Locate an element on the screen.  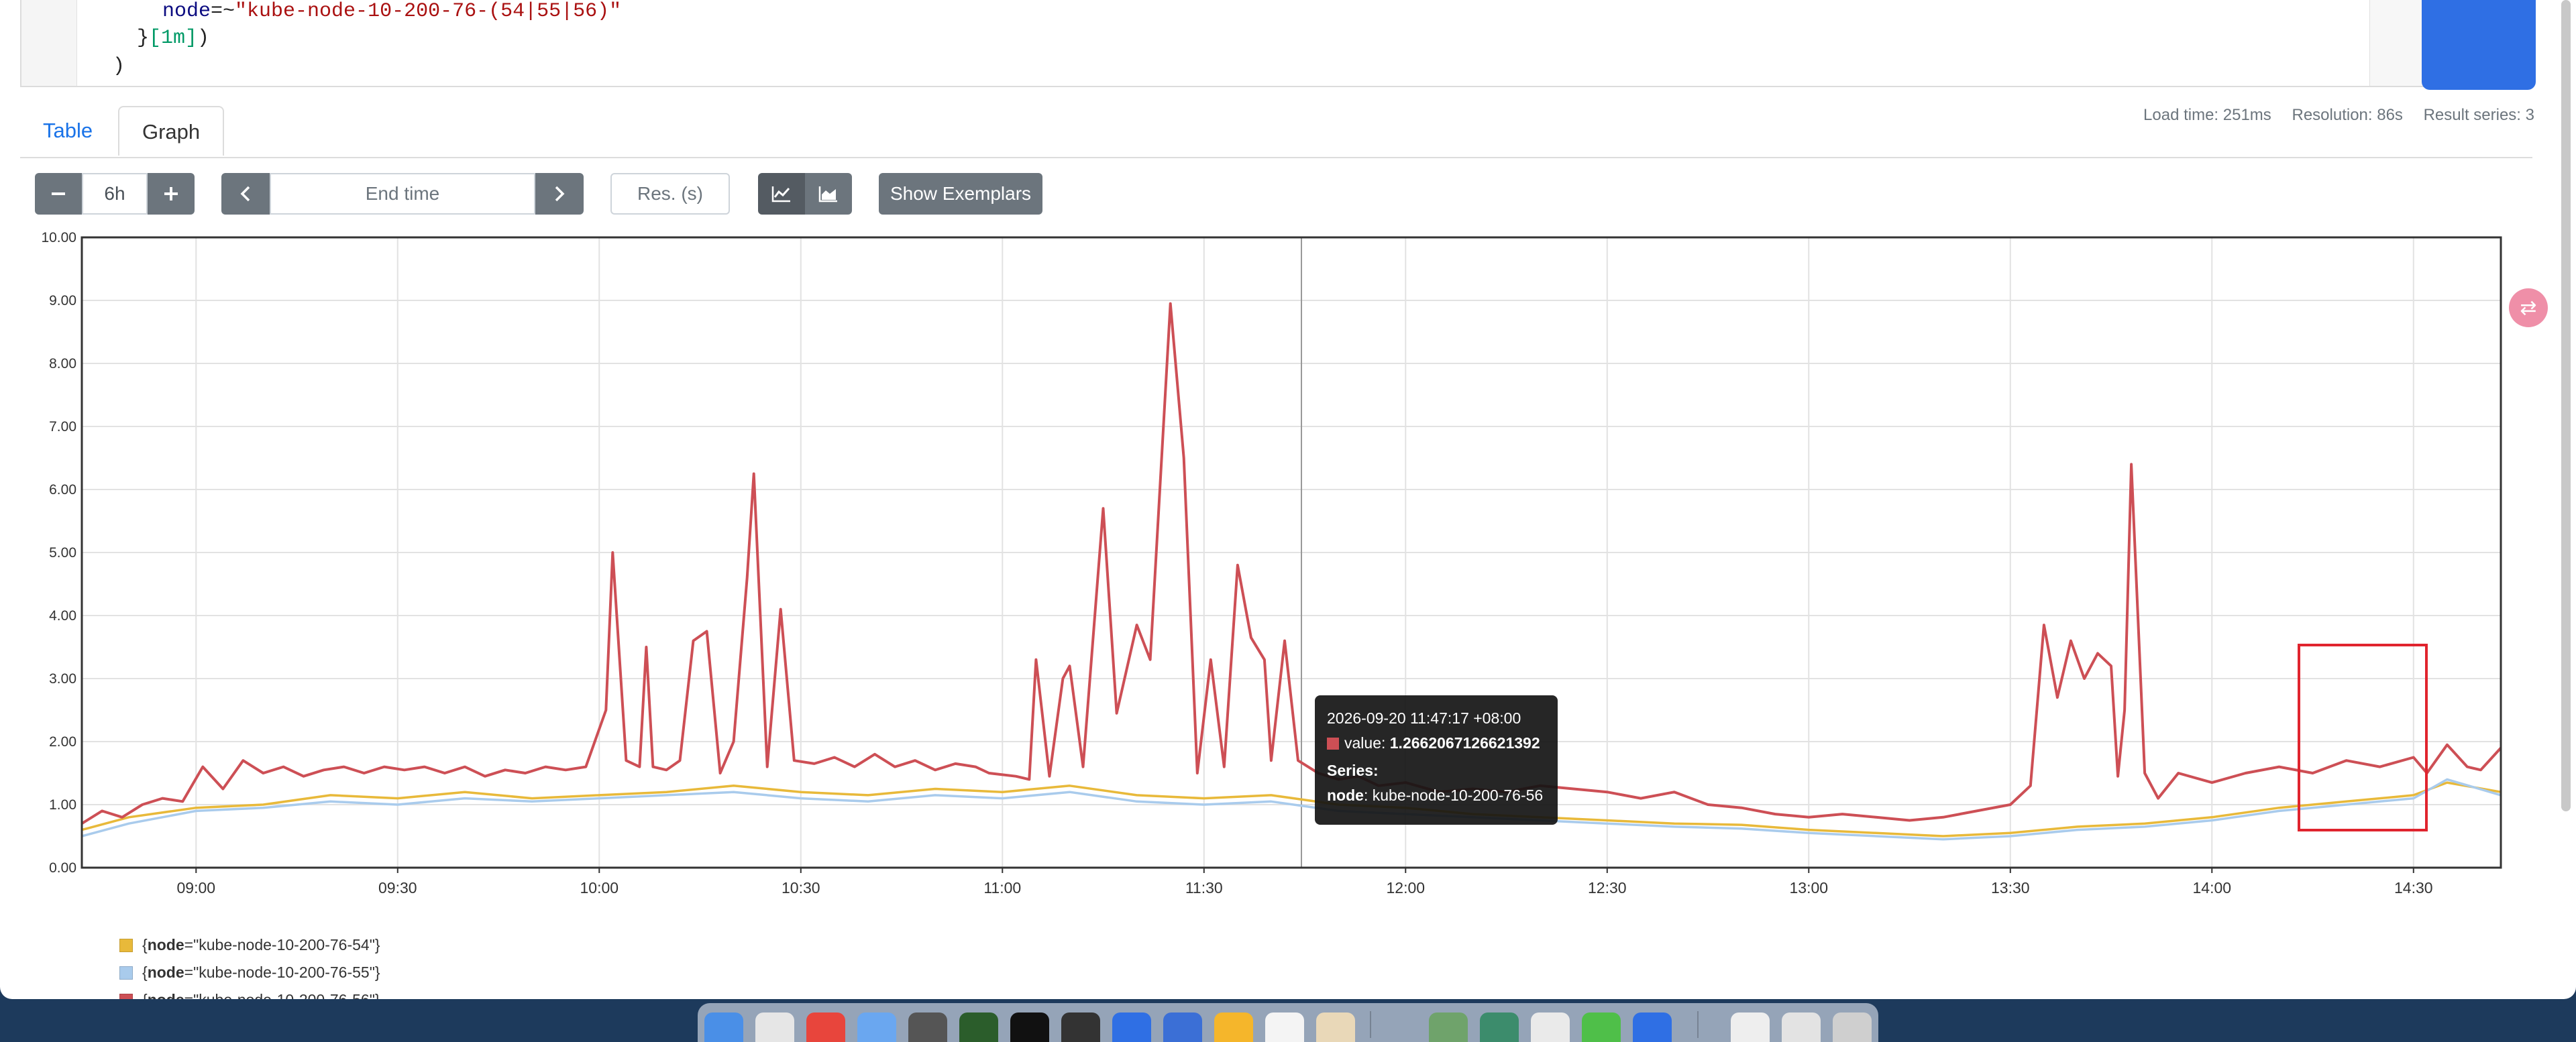
query-line-3: ) is located at coordinates (119, 66).